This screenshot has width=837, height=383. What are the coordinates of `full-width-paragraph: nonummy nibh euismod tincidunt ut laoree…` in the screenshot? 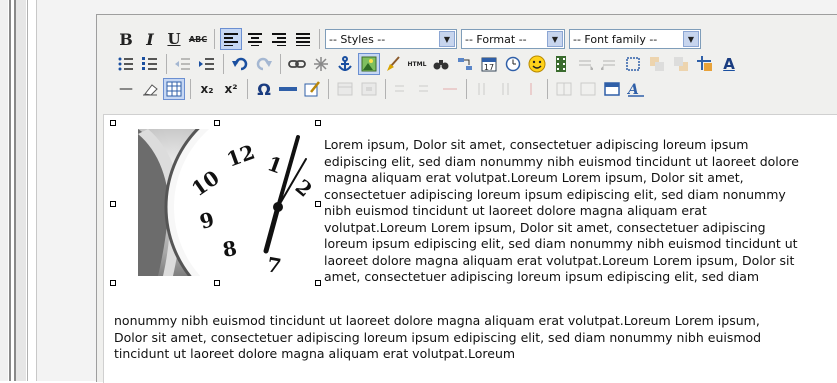 It's located at (475, 338).